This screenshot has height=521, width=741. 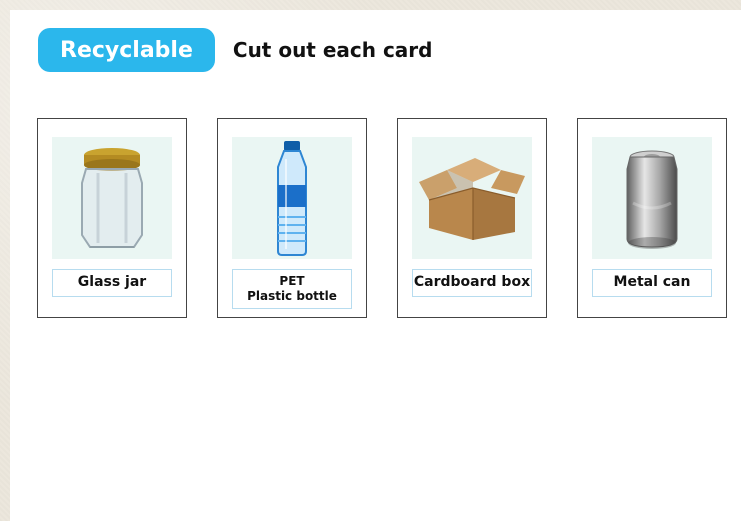 I want to click on cardboard-box-icon, so click(x=472, y=199).